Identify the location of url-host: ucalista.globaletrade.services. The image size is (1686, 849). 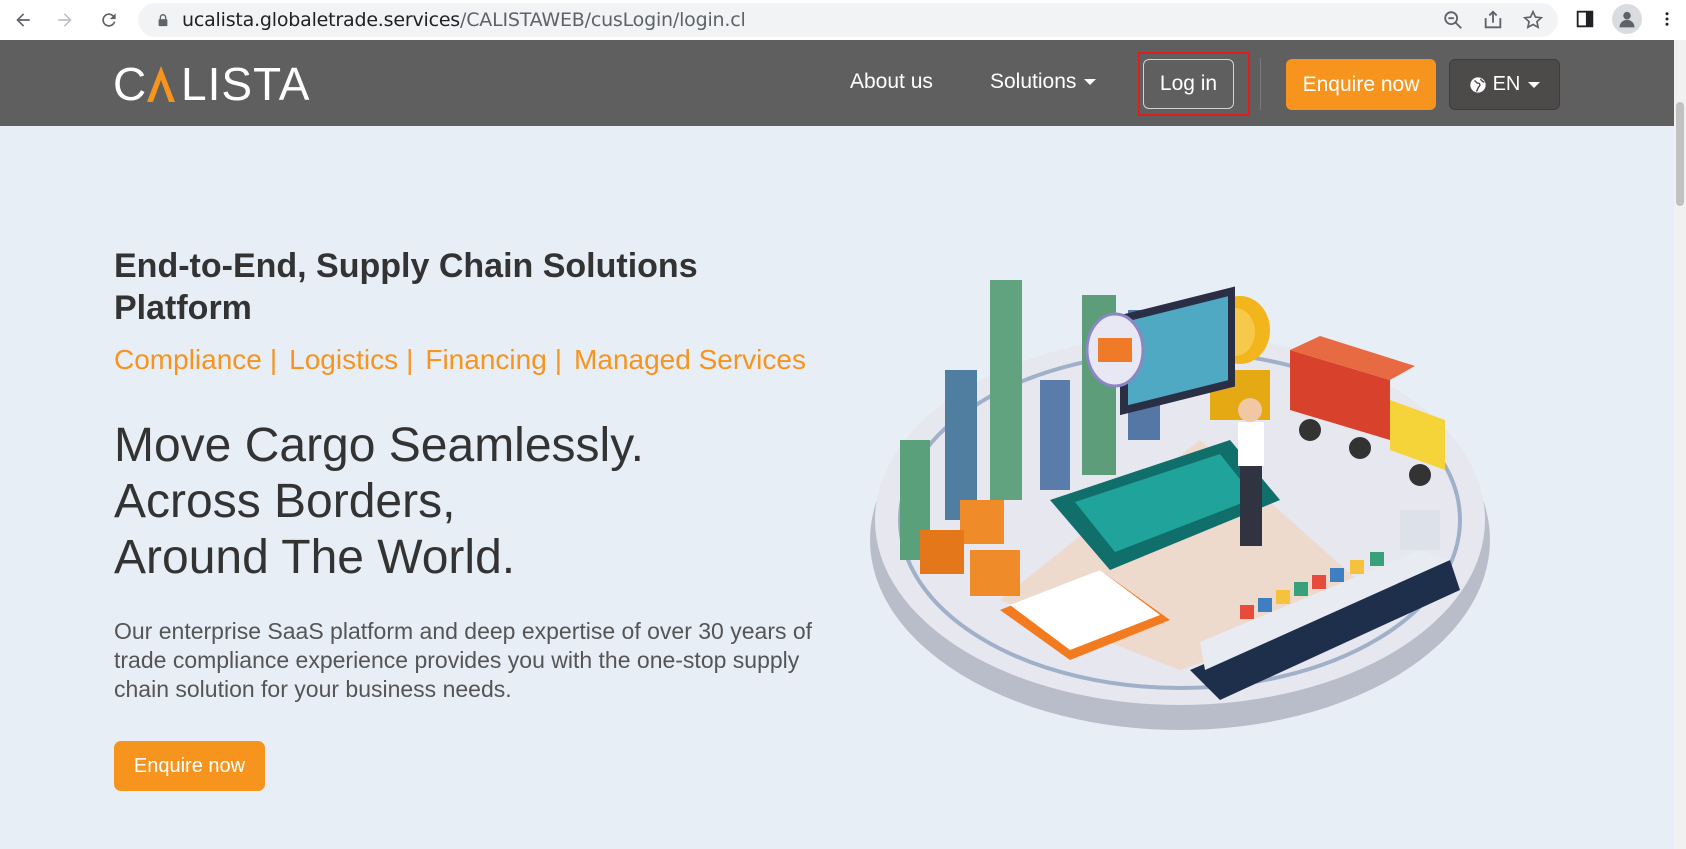
(321, 20).